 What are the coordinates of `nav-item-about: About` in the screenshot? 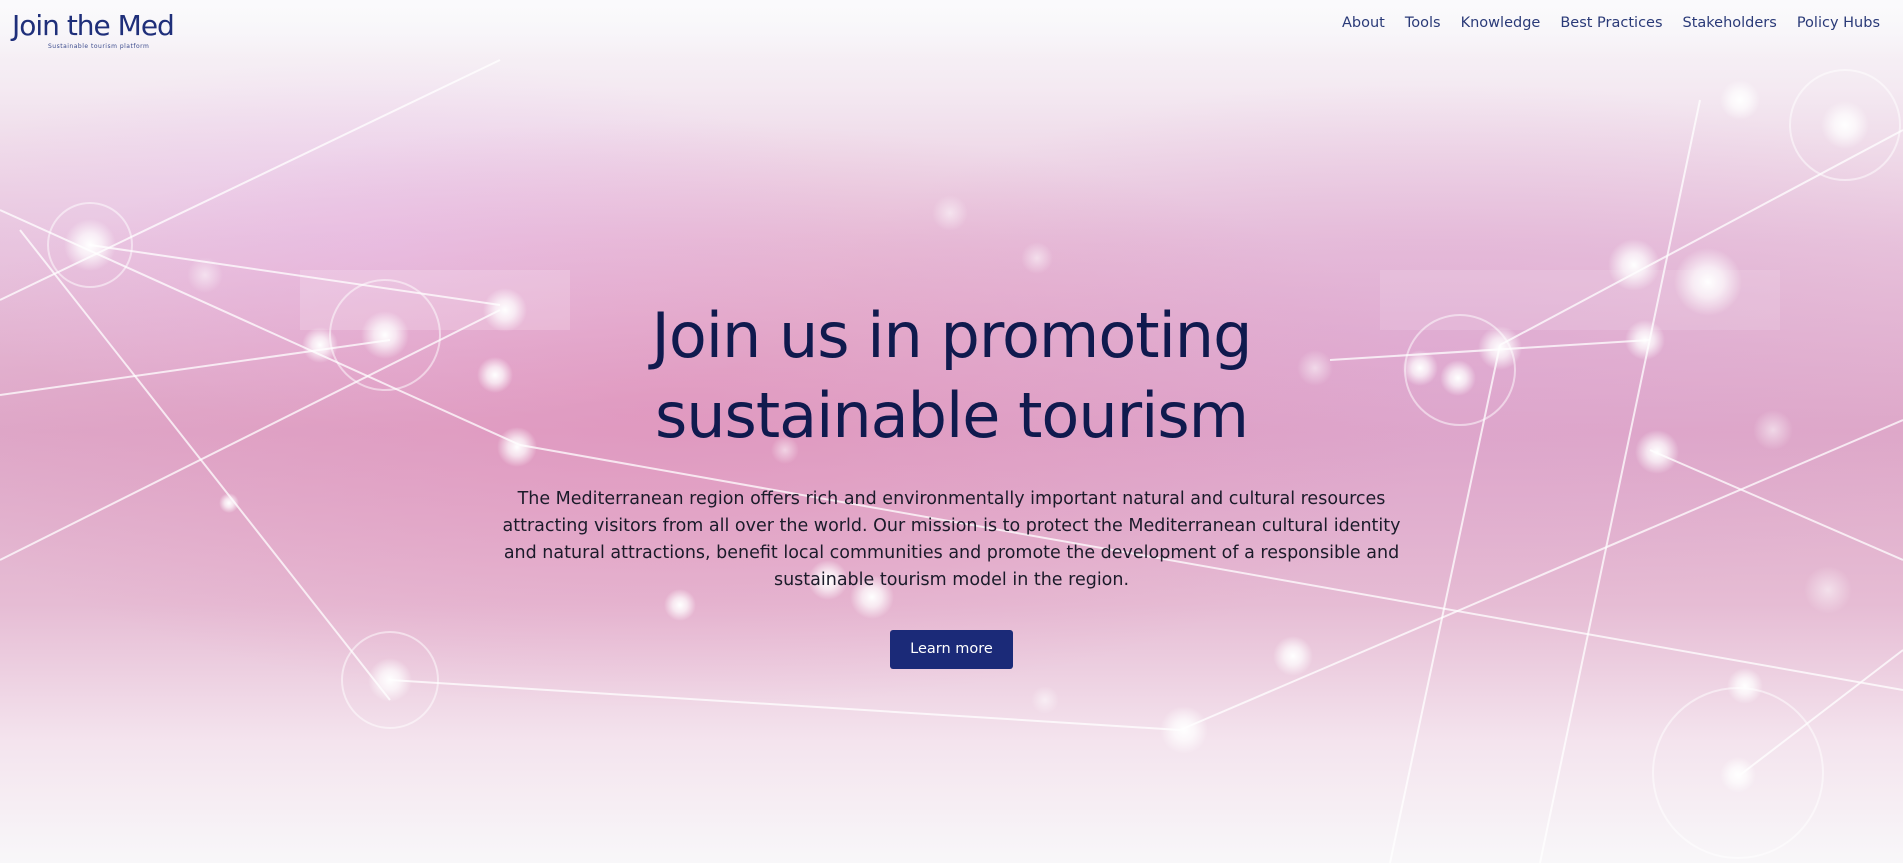 It's located at (1363, 23).